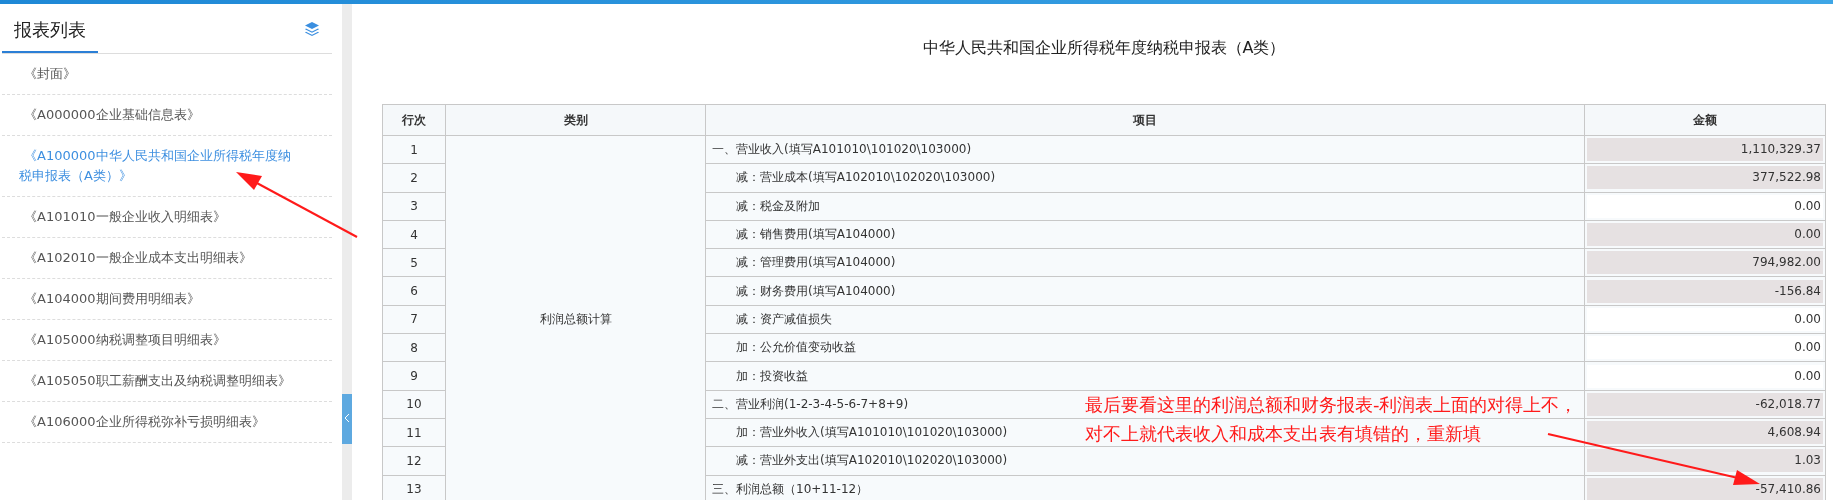 This screenshot has width=1833, height=500. What do you see at coordinates (796, 348) in the screenshot?
I see `item-cell: 加：公允价值变动收益` at bounding box center [796, 348].